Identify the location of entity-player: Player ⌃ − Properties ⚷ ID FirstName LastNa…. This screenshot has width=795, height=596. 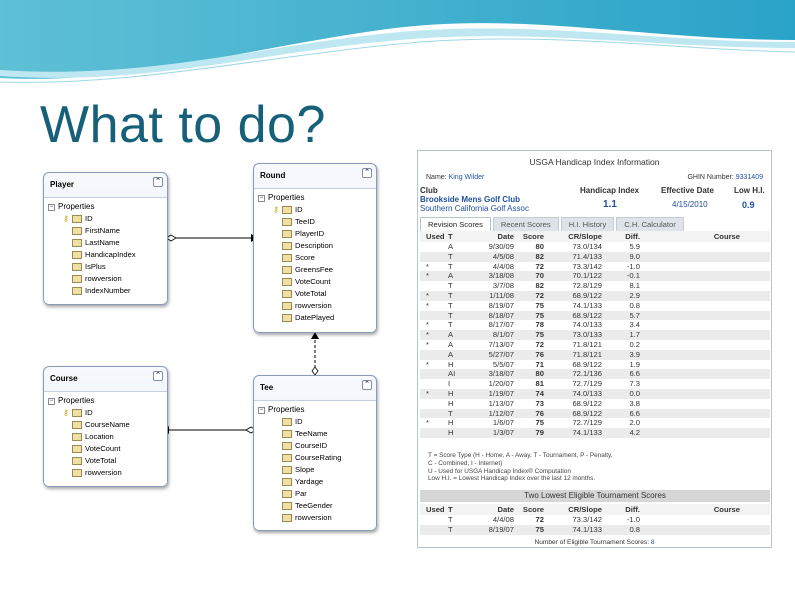
(105, 238).